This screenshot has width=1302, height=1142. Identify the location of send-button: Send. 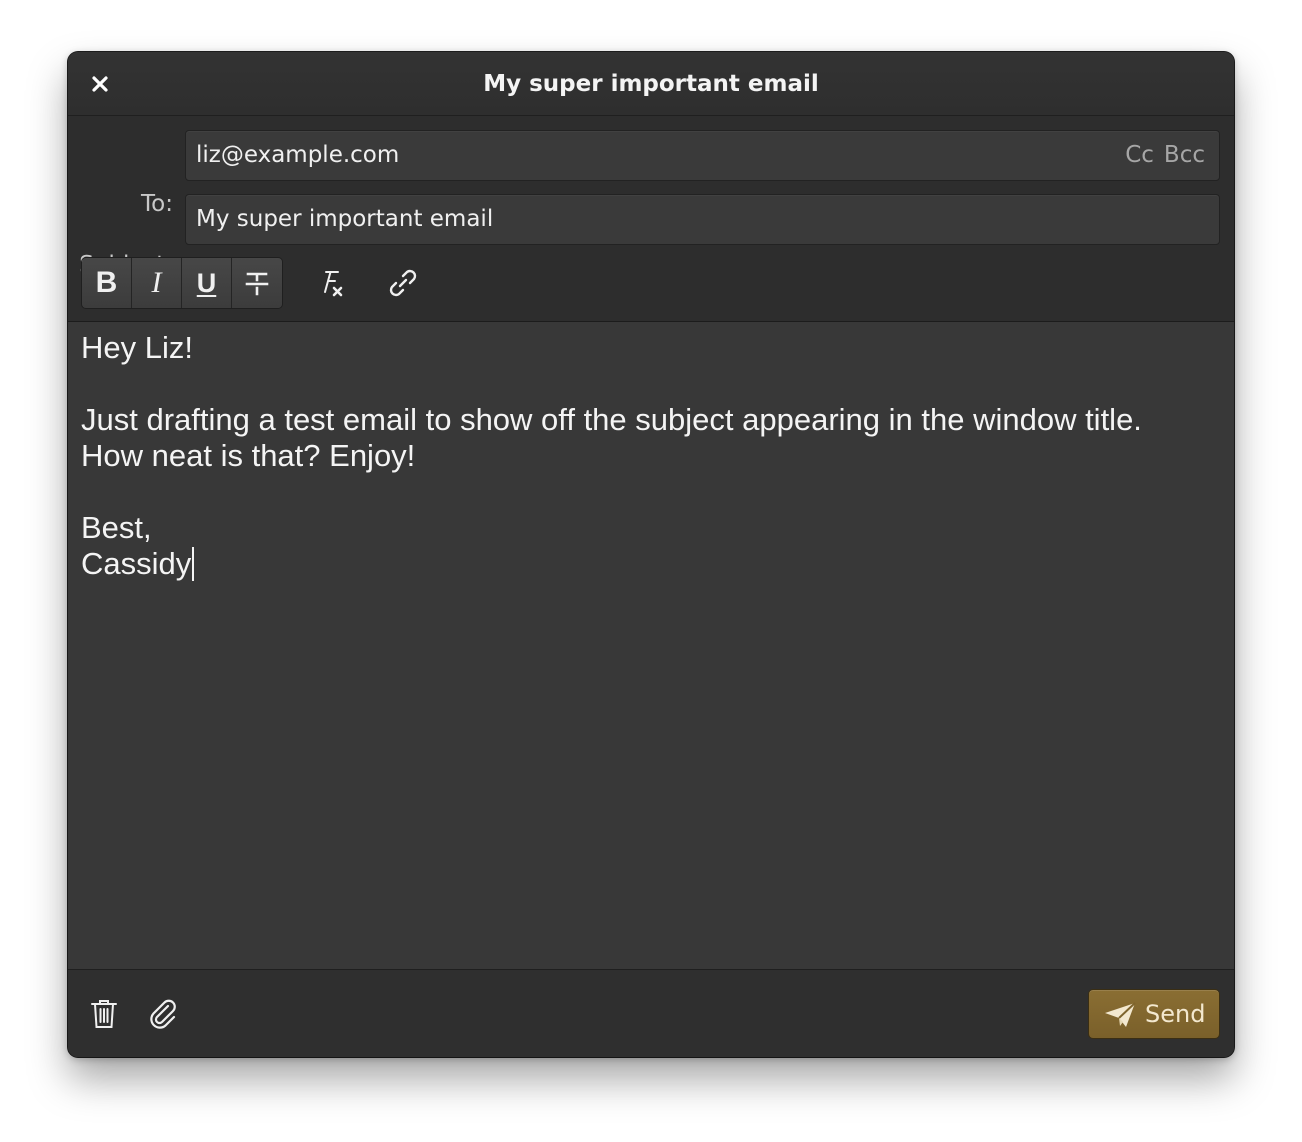
(1154, 1014).